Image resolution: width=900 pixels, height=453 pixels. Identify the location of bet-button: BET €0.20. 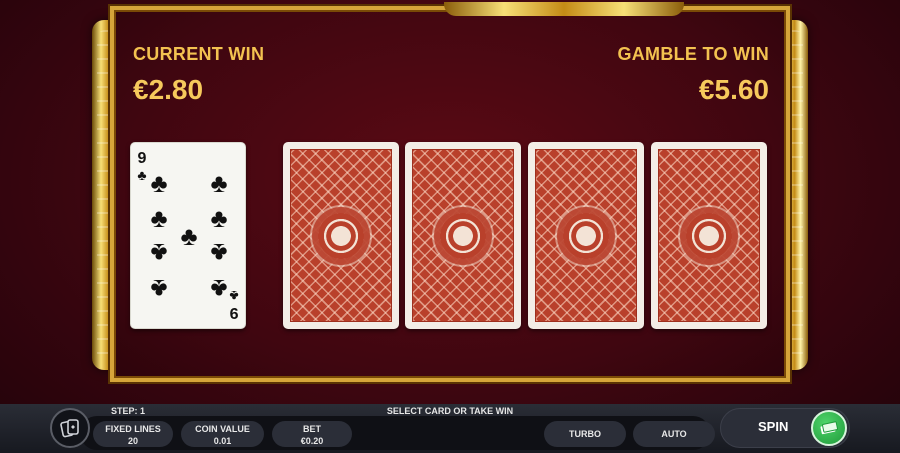
(312, 434).